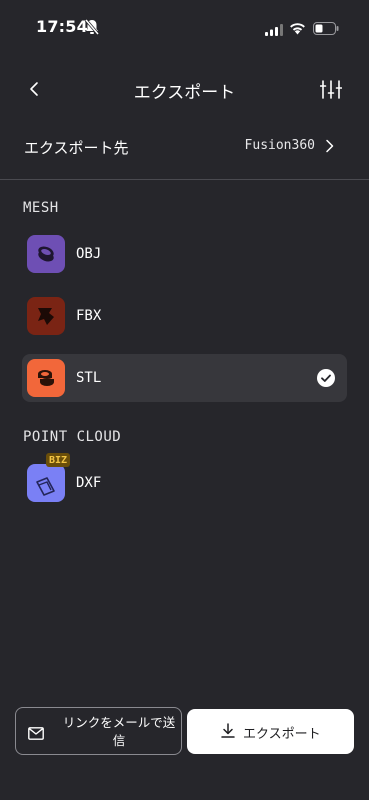  What do you see at coordinates (228, 732) in the screenshot?
I see `download-icon` at bounding box center [228, 732].